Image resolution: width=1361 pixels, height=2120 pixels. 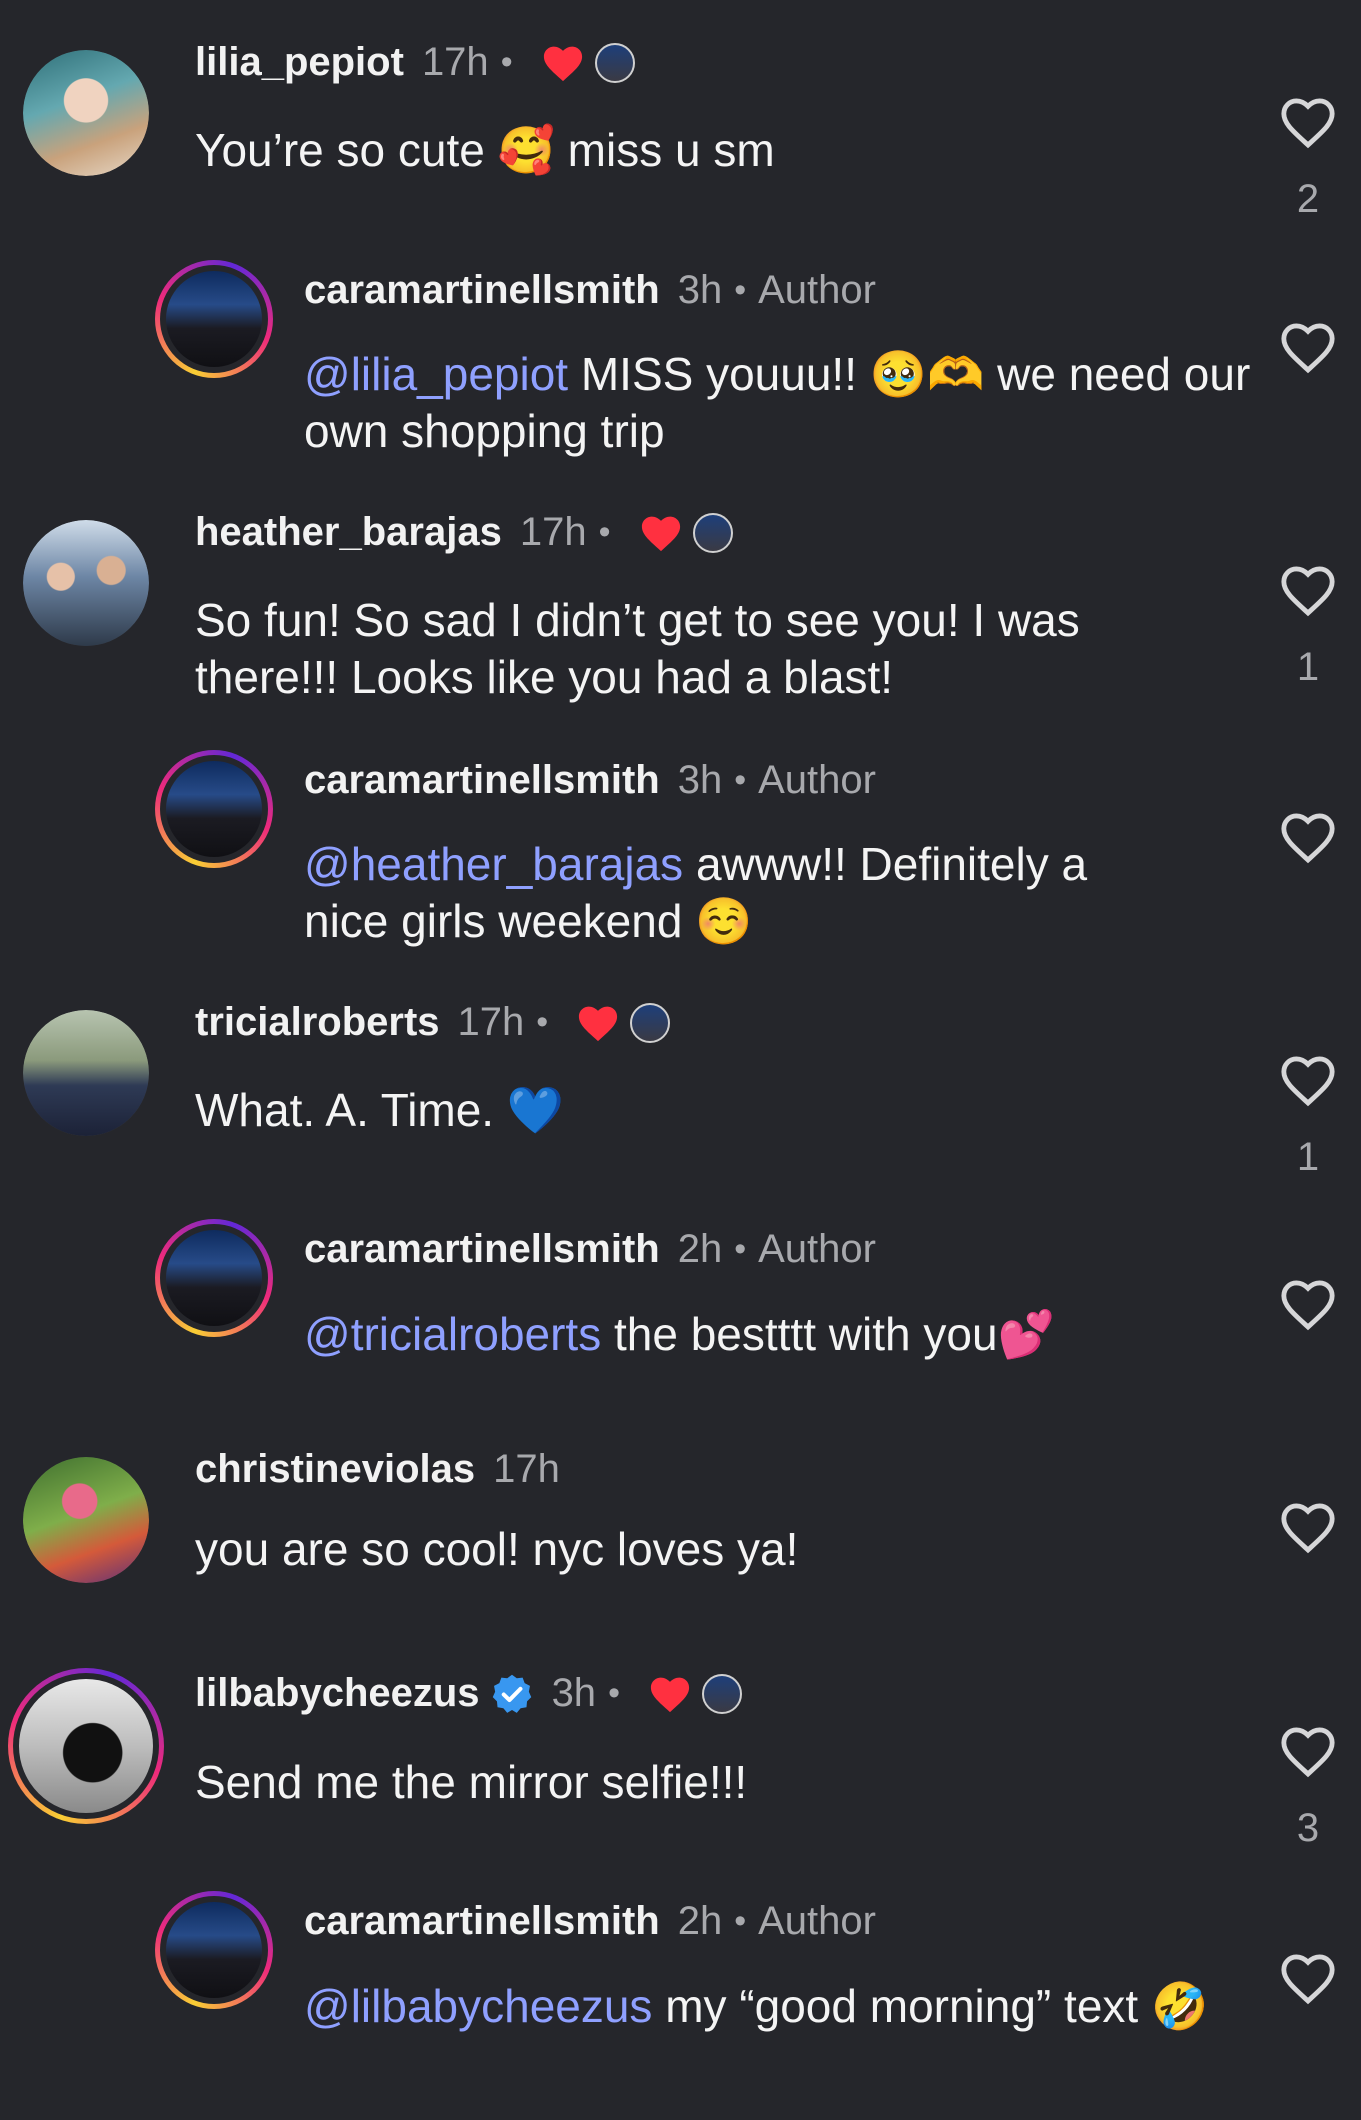 What do you see at coordinates (452, 1334) in the screenshot?
I see `mention-link: @tricialroberts` at bounding box center [452, 1334].